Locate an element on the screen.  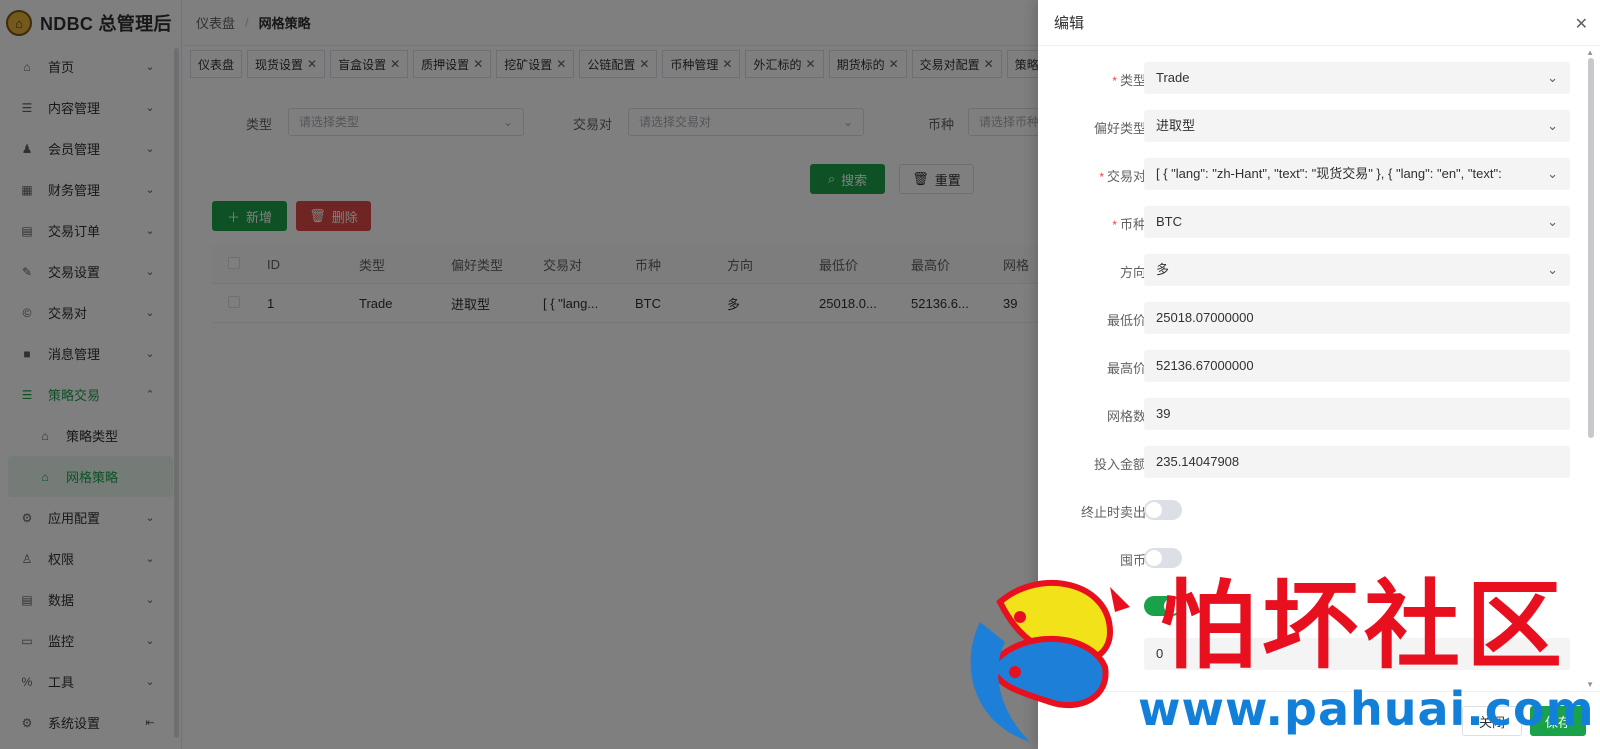
form-item: 终止时卖出 is located at coordinates (1311, 510).